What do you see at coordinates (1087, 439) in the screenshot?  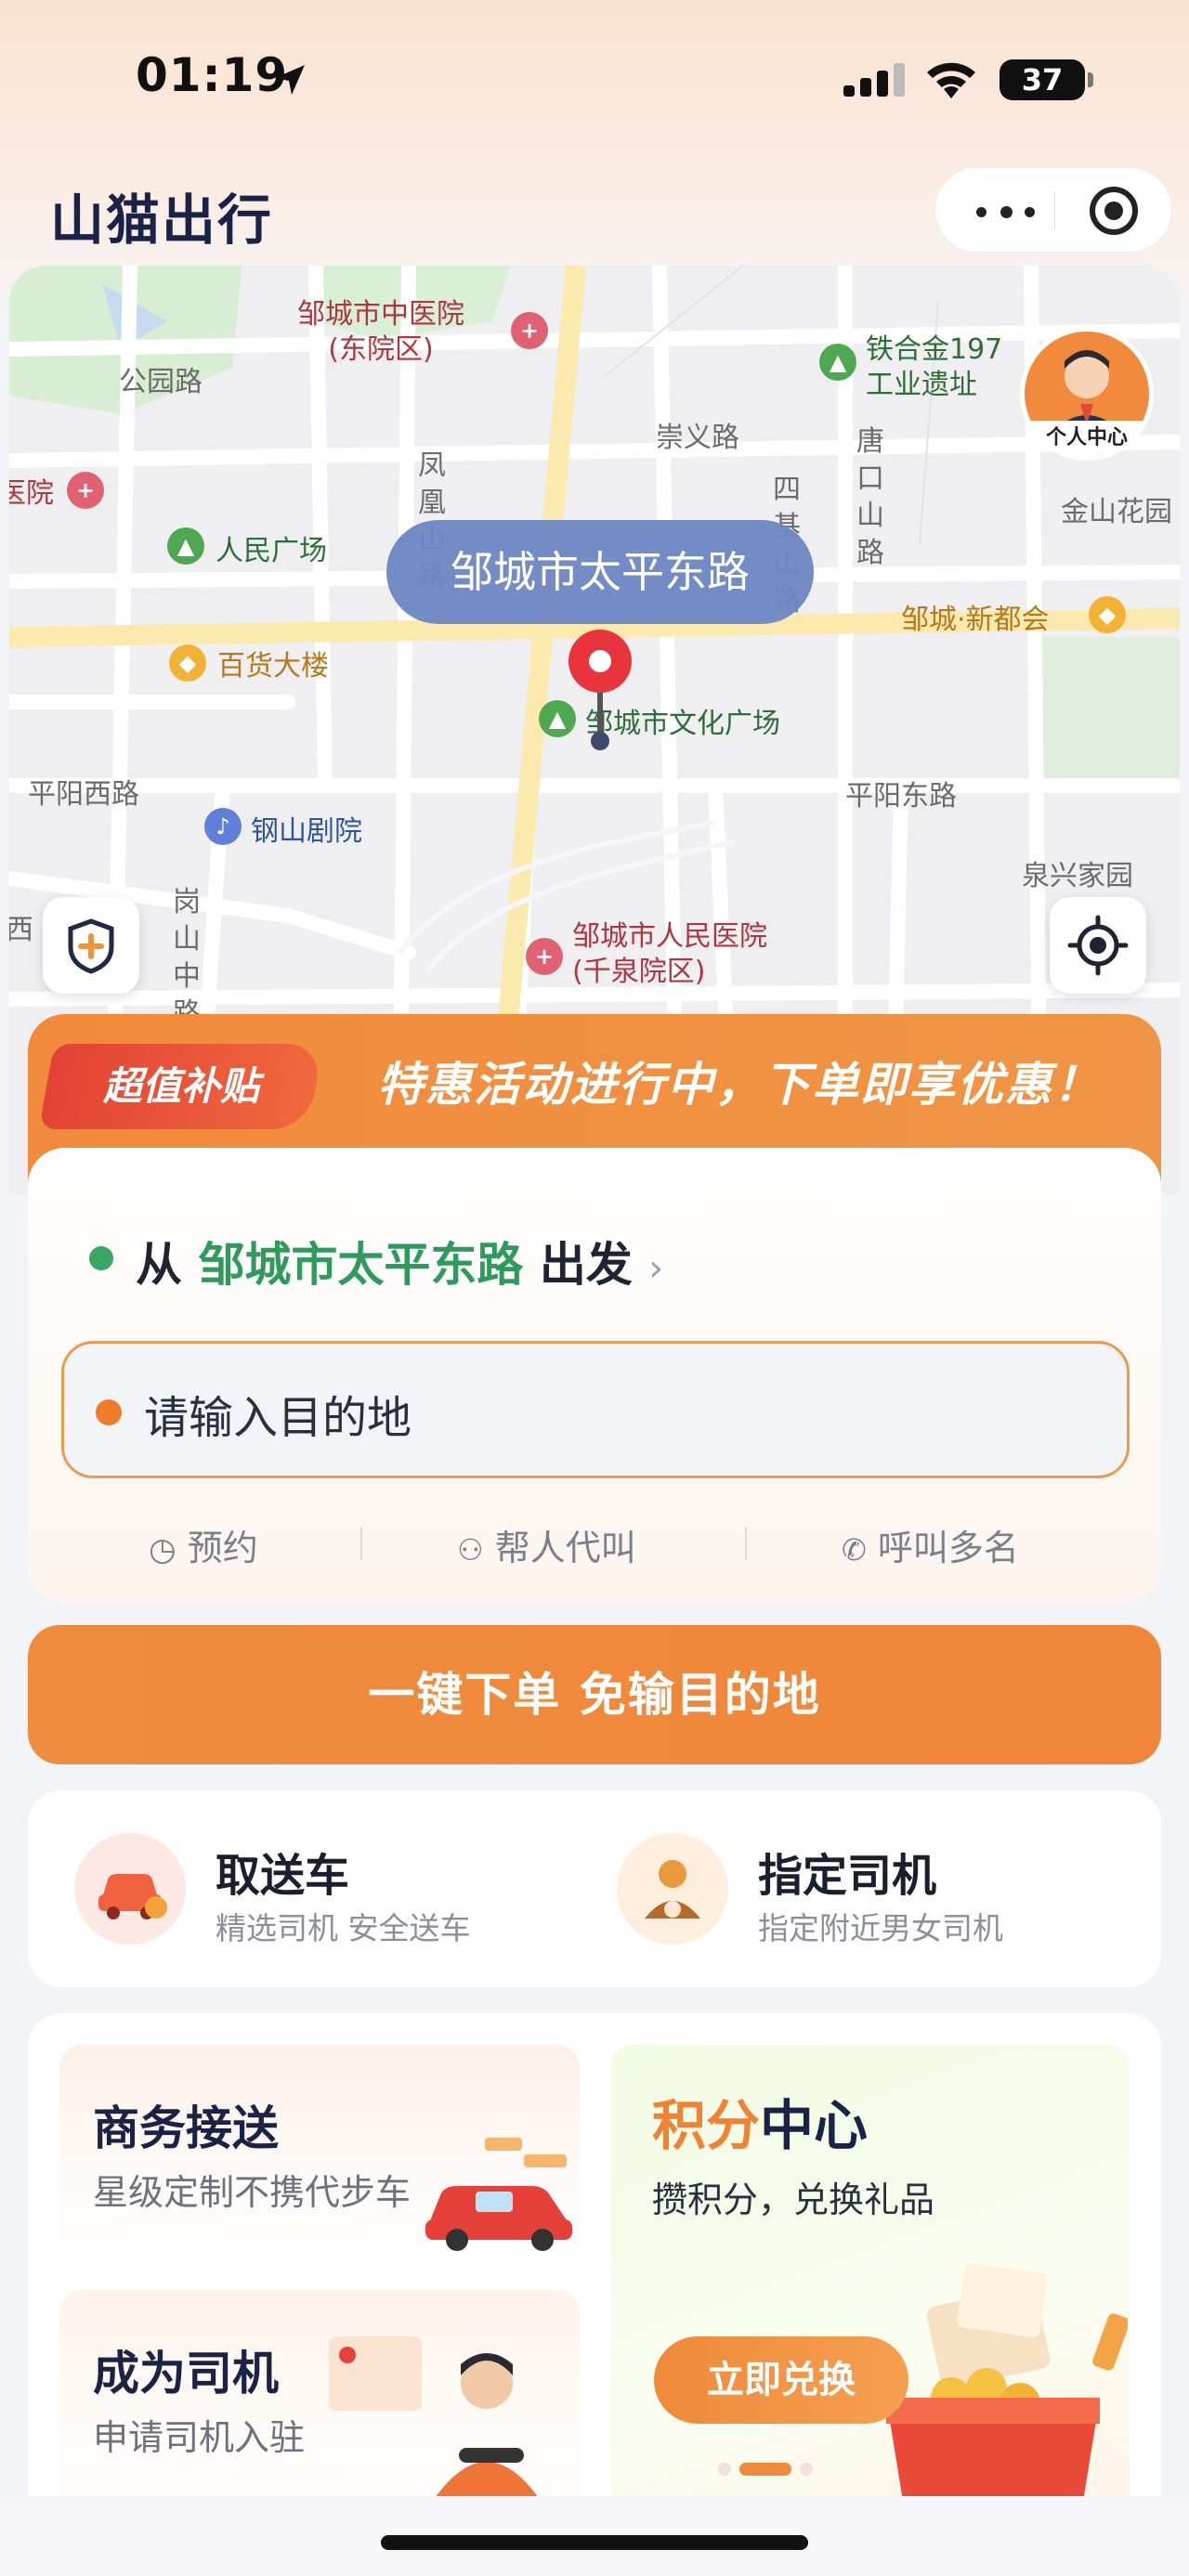 I see `personal-center-label: 个人中心` at bounding box center [1087, 439].